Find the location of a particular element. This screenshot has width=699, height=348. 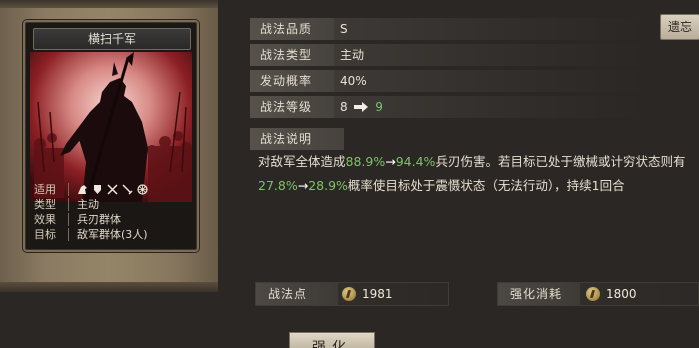

description-title: 战法说明 is located at coordinates (297, 139).